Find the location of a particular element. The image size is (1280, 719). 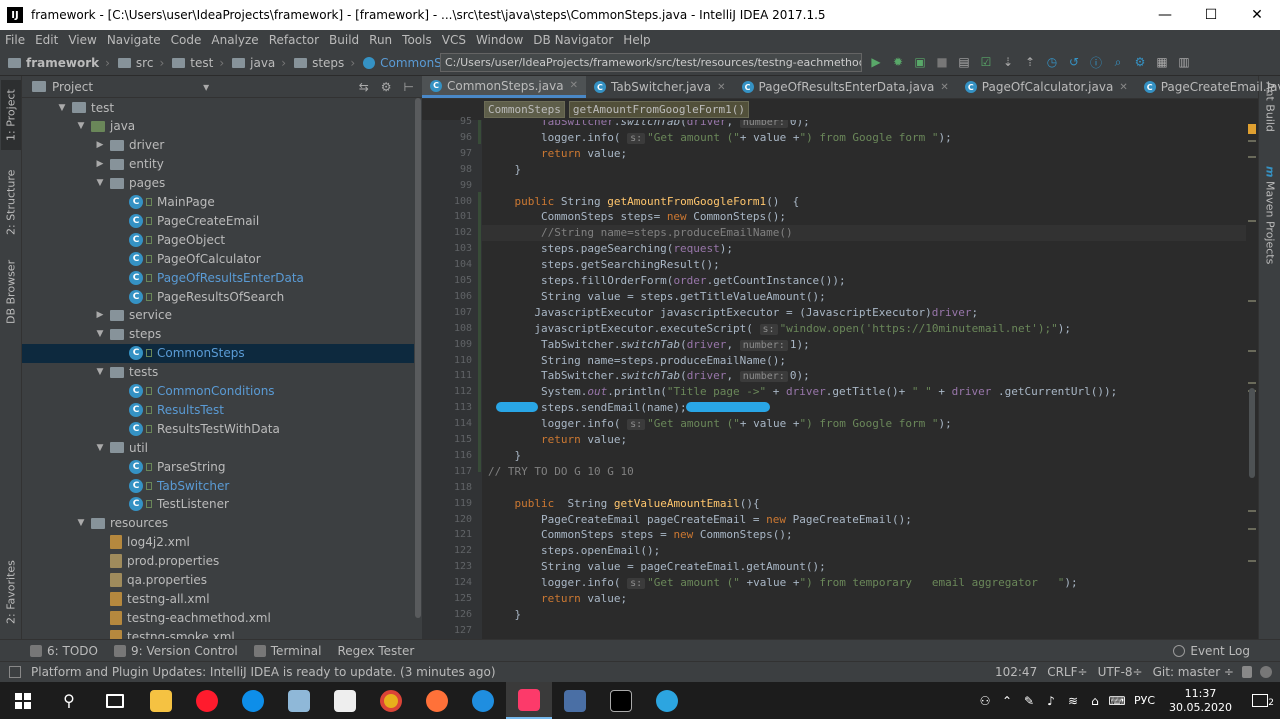

code-line: CommonSteps steps= new CommonSteps(); is located at coordinates (637, 217).